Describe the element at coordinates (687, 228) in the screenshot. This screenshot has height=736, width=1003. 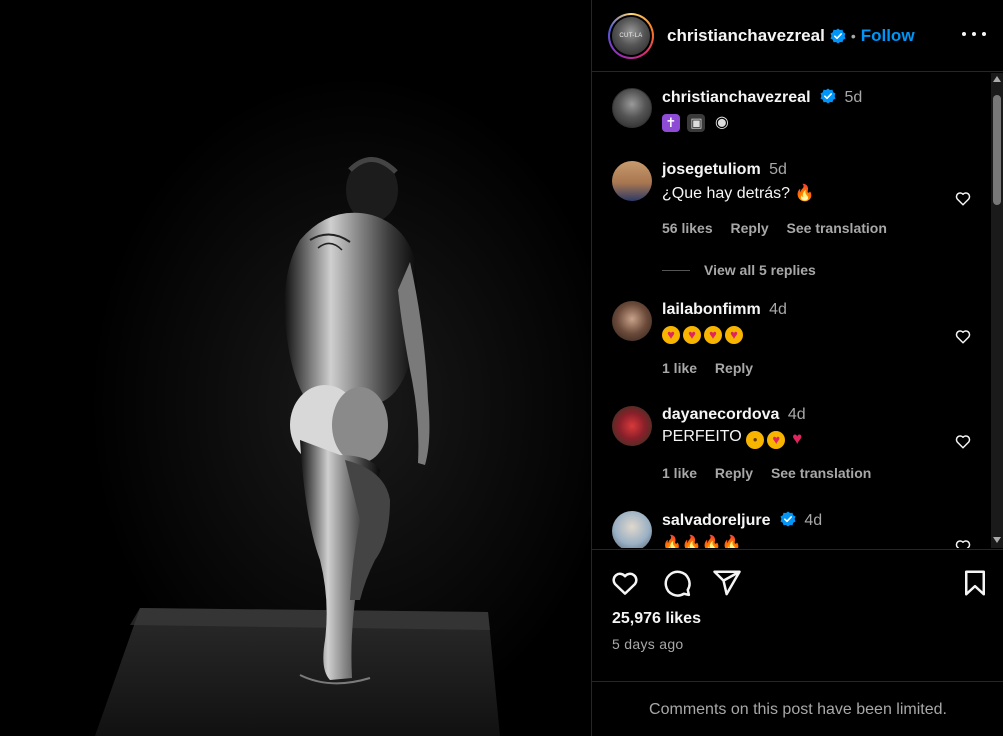
I see `comment-likes: 56 likes` at that location.